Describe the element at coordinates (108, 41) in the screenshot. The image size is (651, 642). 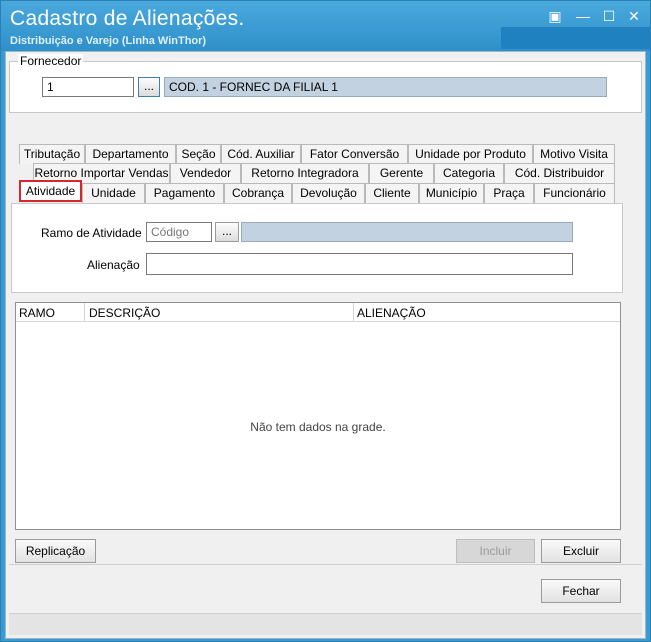
I see `window-subtitle: Distribuição e Varejo (Linha WinThor)` at that location.